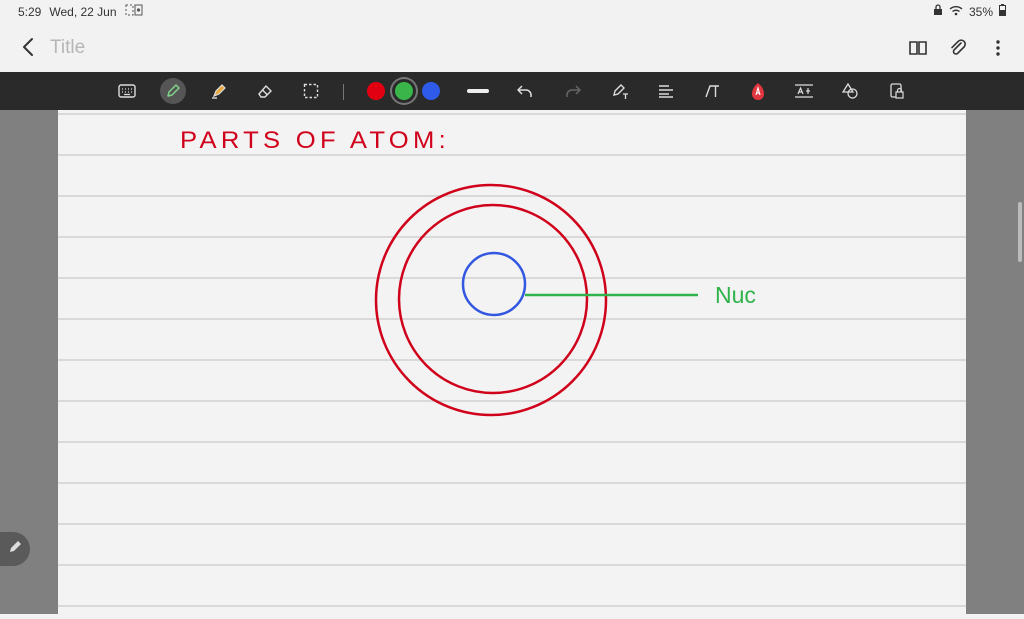  Describe the element at coordinates (67, 48) in the screenshot. I see `note-title: Title` at that location.